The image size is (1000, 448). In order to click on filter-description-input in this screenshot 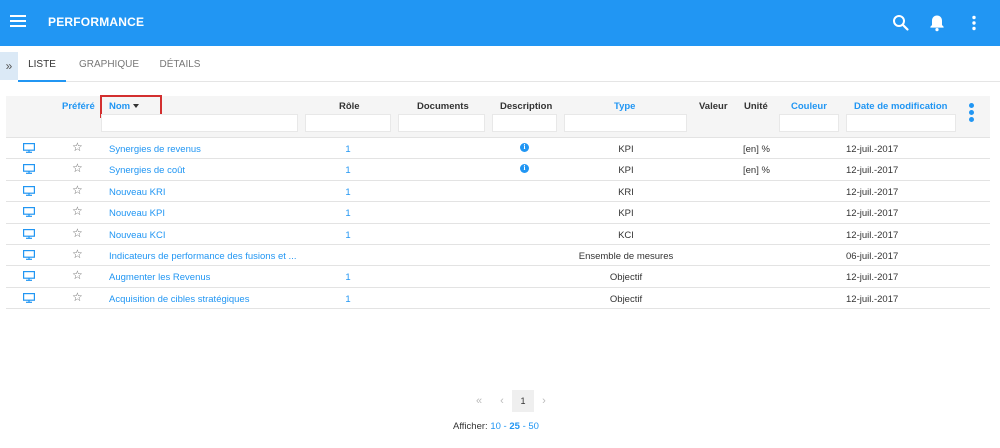, I will do `click(524, 123)`.